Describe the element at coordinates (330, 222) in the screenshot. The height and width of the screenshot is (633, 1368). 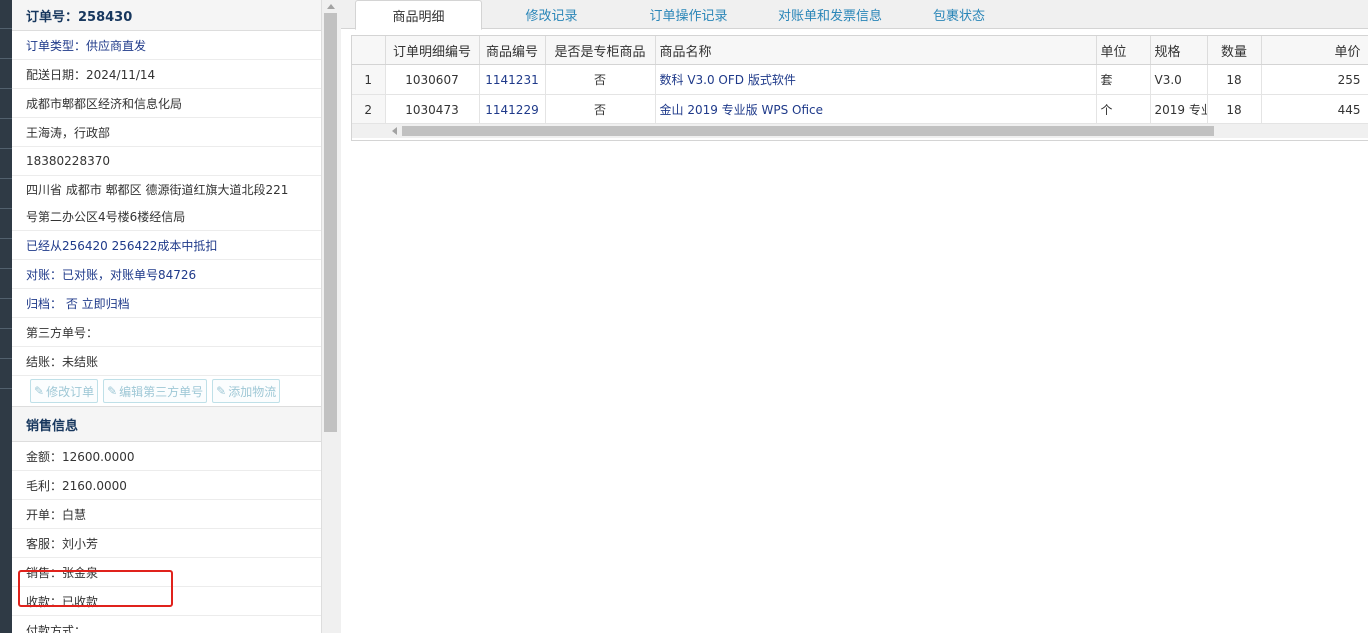
I see `scrollbar-thumb` at that location.